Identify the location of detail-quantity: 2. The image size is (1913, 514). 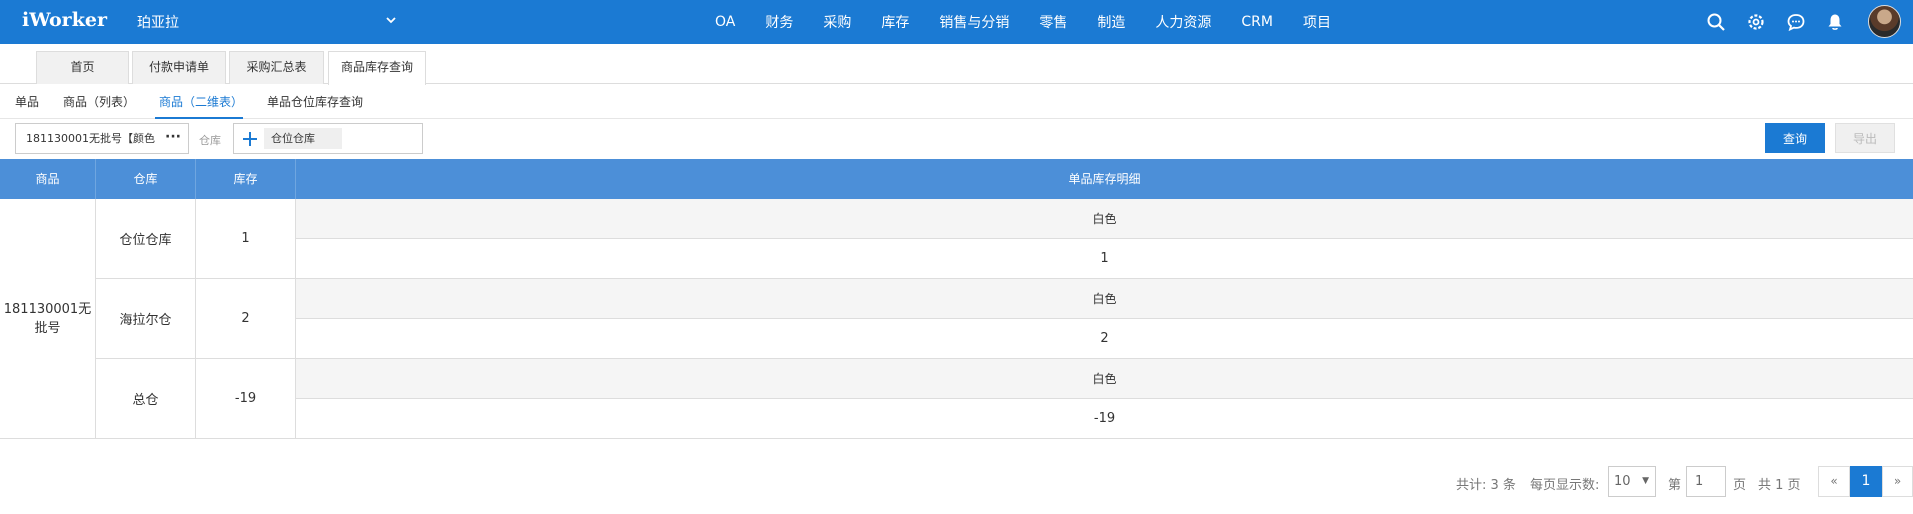
(1104, 339).